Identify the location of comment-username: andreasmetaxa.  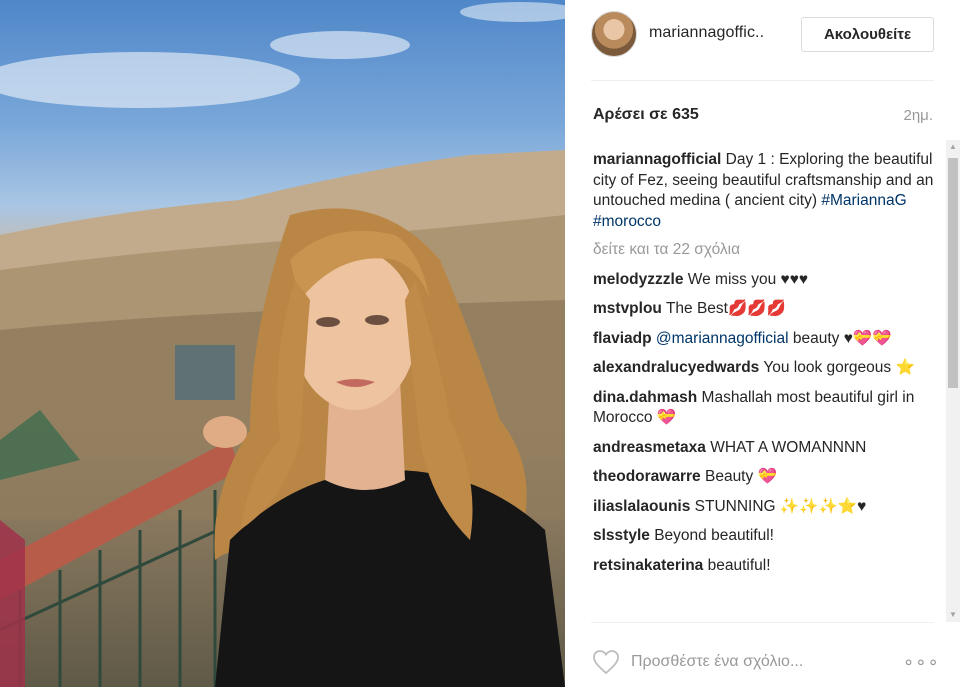
(649, 447).